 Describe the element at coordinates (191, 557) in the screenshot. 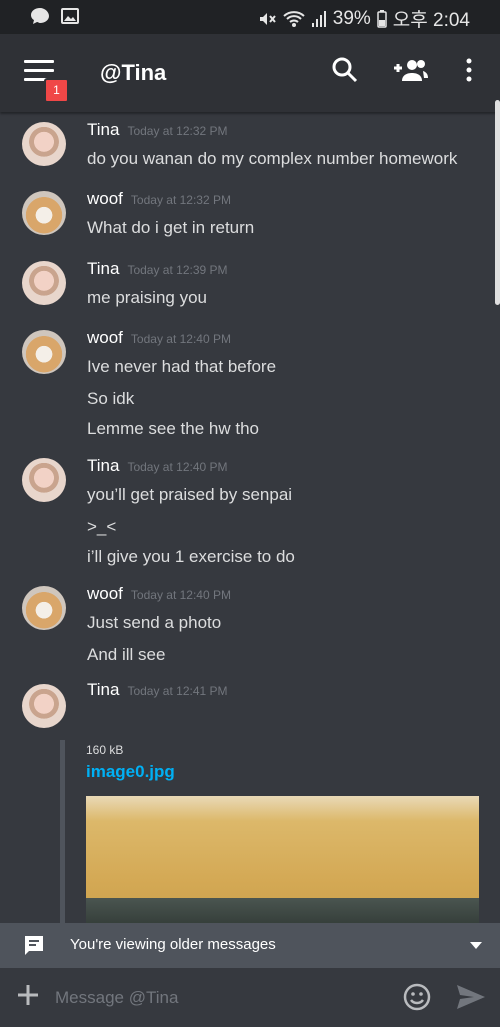

I see `message-text: i’ll give you 1 exercise to do` at that location.